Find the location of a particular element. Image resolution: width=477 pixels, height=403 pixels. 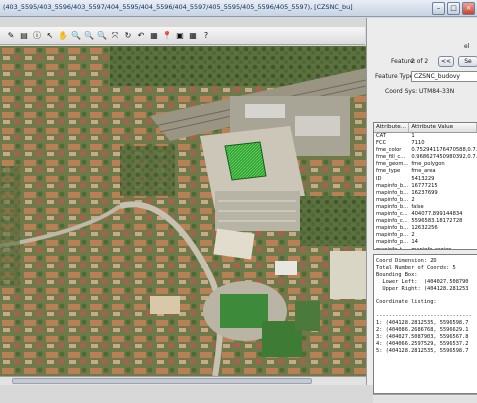

attribute-value-cell: false is located at coordinates (417, 206).